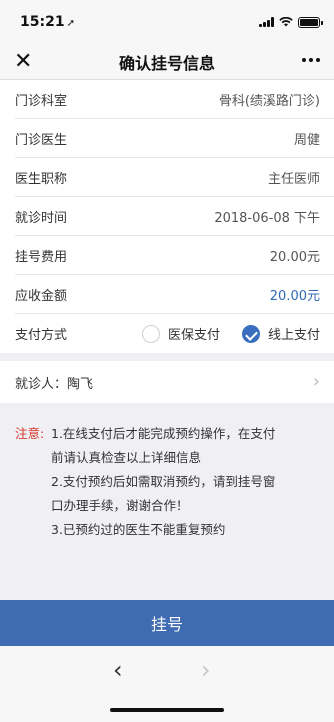 The height and width of the screenshot is (722, 334). What do you see at coordinates (167, 22) in the screenshot?
I see `status-bar: 15:21 ➚` at bounding box center [167, 22].